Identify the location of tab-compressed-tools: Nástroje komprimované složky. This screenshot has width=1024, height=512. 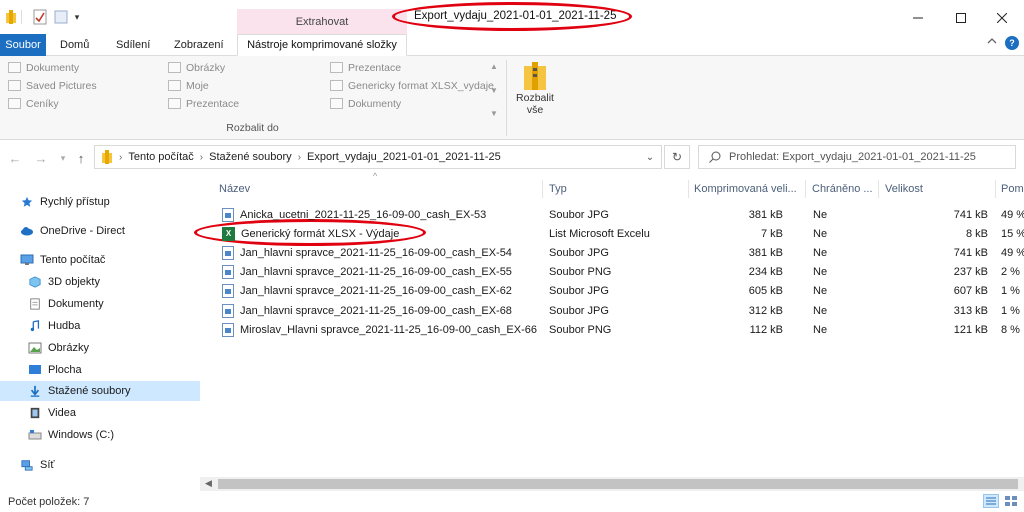
(322, 45).